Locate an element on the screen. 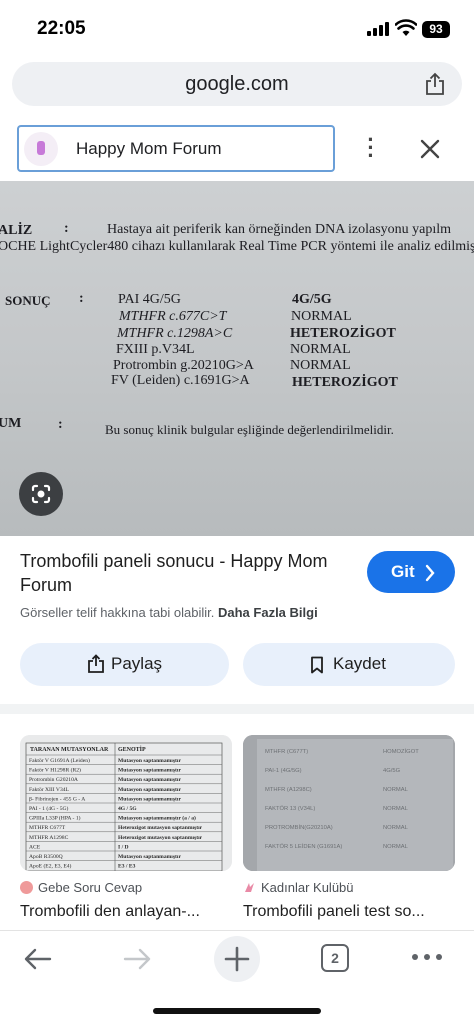 The image size is (474, 1024). bookmark-icon is located at coordinates (317, 665).